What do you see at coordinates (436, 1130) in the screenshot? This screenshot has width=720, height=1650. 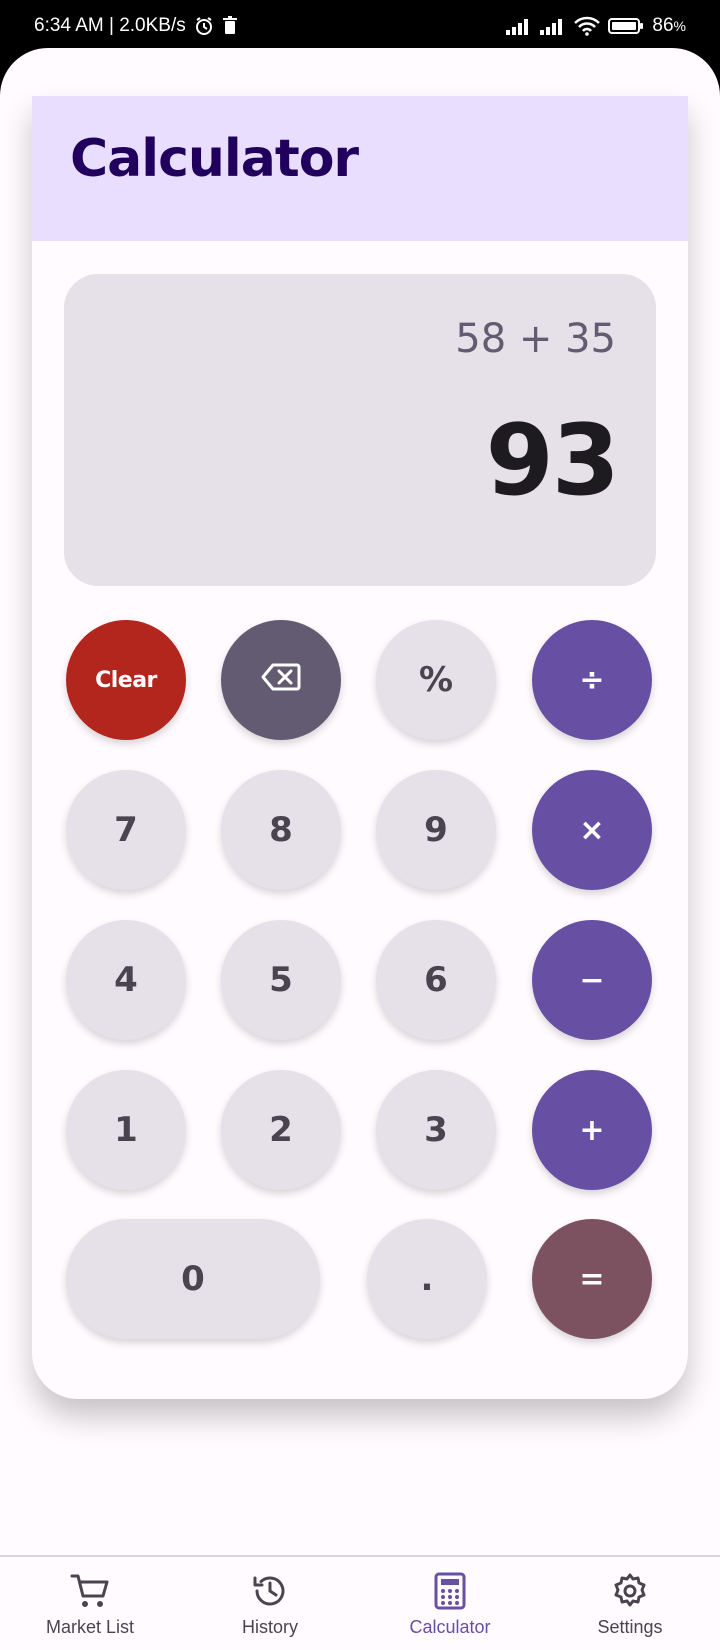 I see `digit-3-button: 3` at bounding box center [436, 1130].